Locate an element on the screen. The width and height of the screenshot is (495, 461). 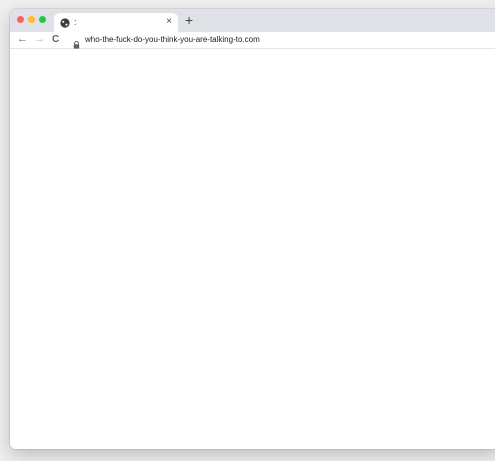
back-button: ← is located at coordinates (22, 39).